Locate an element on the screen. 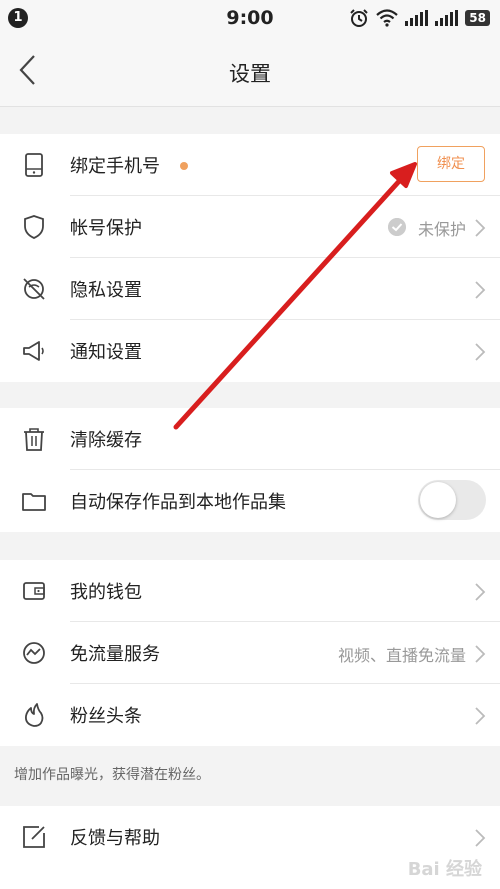 The image size is (500, 889). red-dot-badge is located at coordinates (184, 166).